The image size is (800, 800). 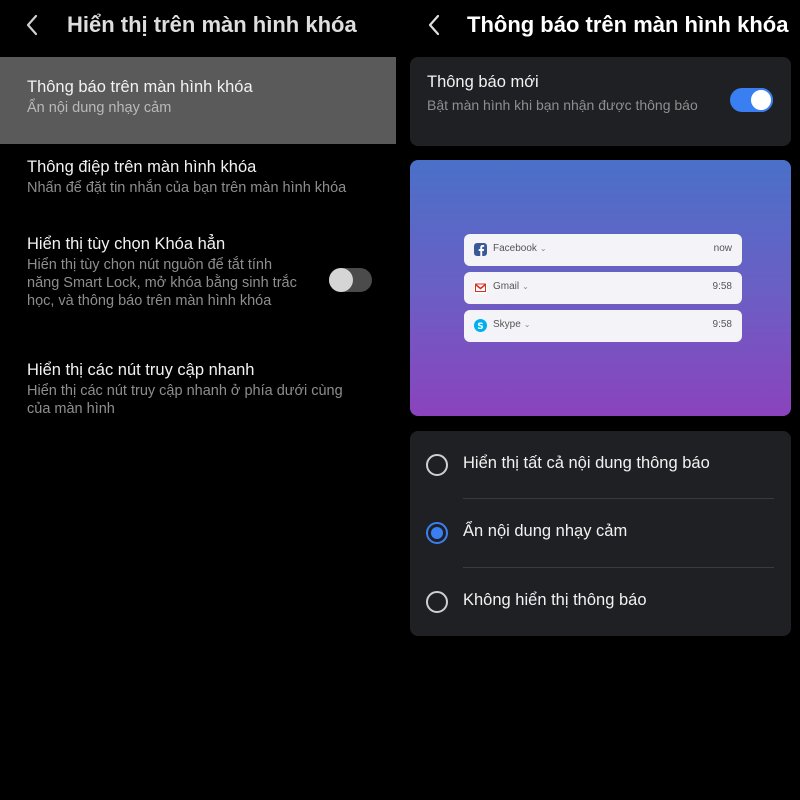 What do you see at coordinates (480, 249) in the screenshot?
I see `facebook-icon` at bounding box center [480, 249].